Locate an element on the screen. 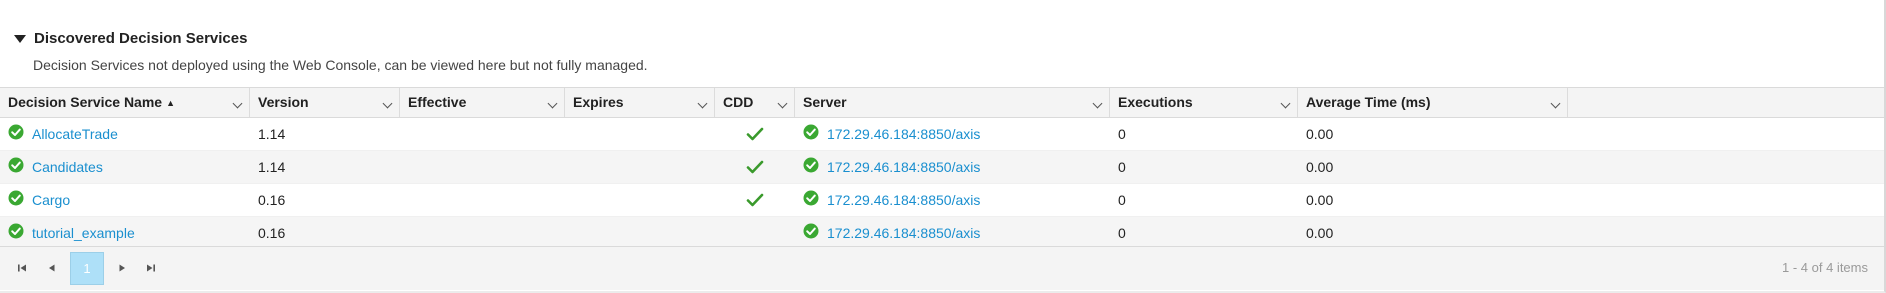 This screenshot has height=293, width=1886. section-title: Discovered Decision Services is located at coordinates (141, 38).